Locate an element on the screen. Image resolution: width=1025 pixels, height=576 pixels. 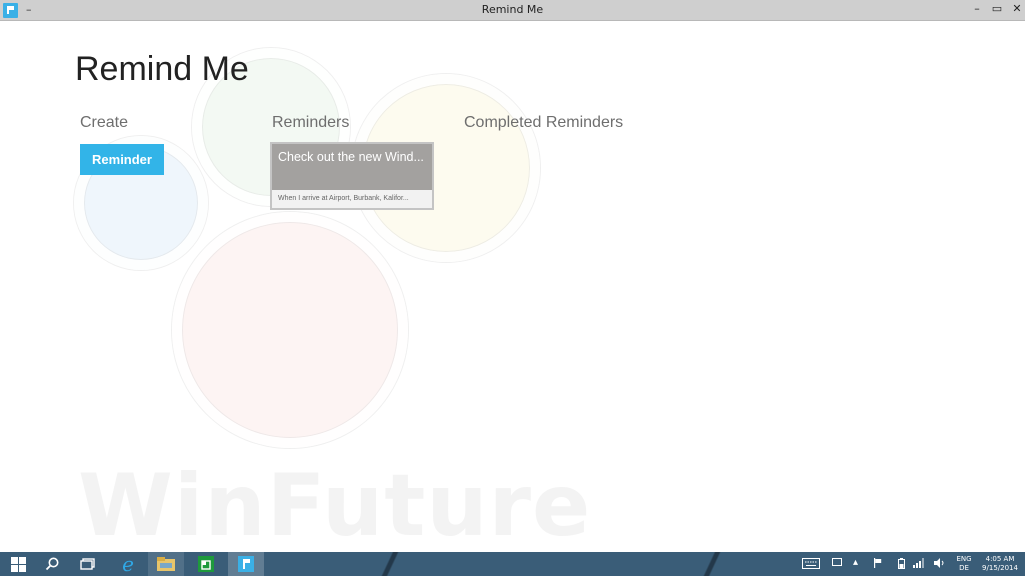
store-icon is located at coordinates (206, 564).